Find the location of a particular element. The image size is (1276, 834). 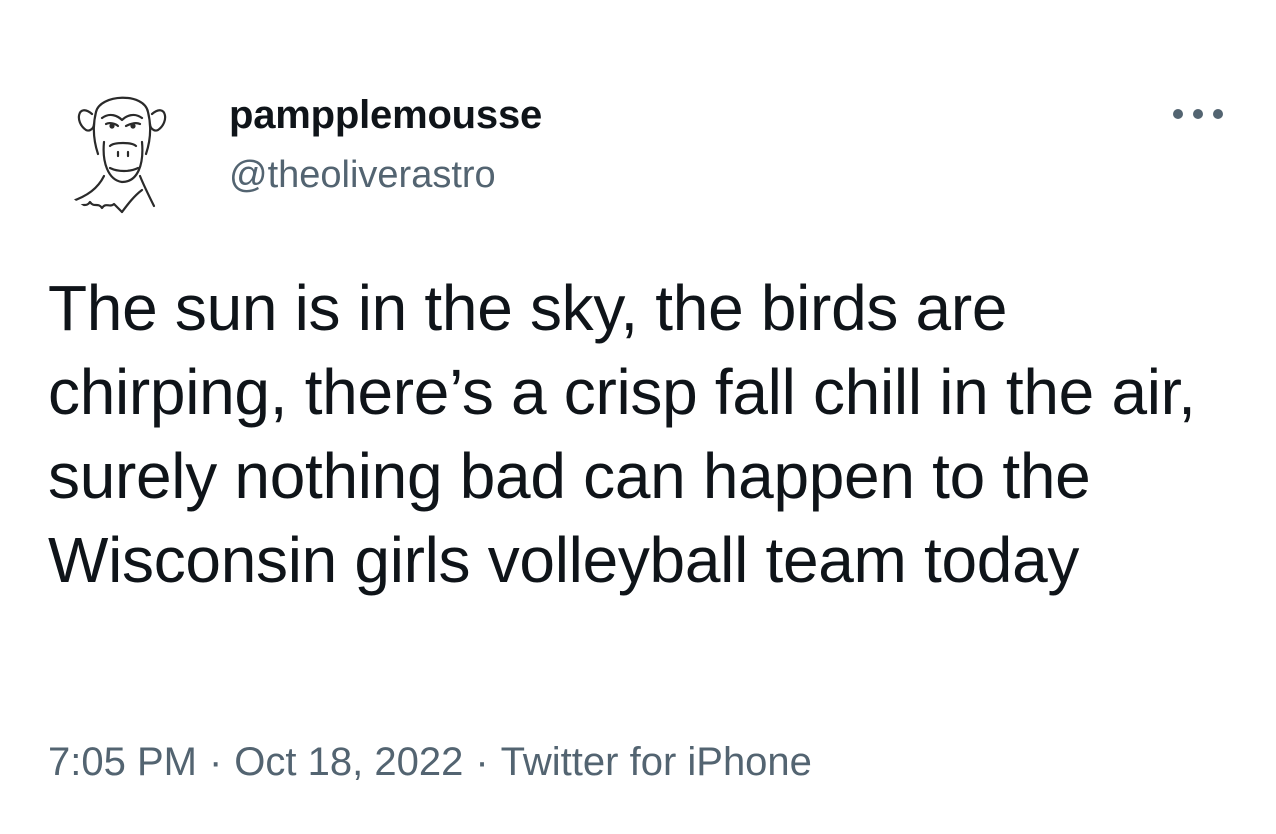

tweet-metadata: 7:05 PM · Oct 18, 2022 · Twitter for iPhone is located at coordinates (430, 762).